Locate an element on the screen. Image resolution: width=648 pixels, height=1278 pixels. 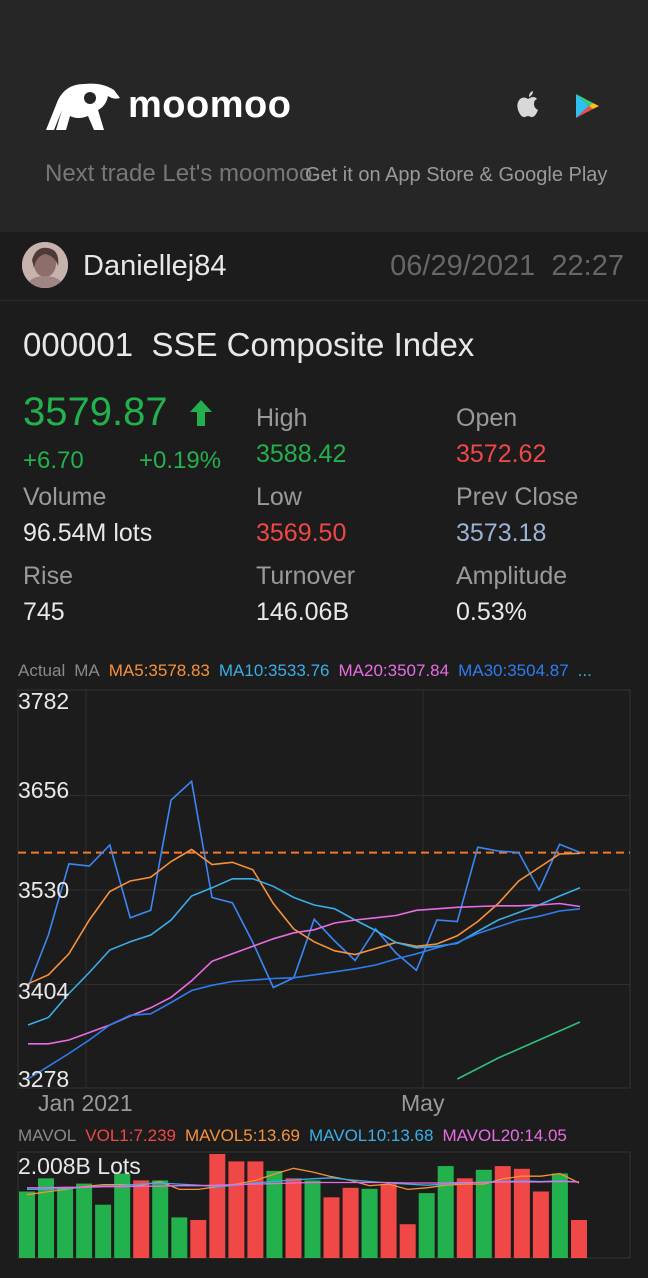
moomoo-logo-icon is located at coordinates (83, 106).